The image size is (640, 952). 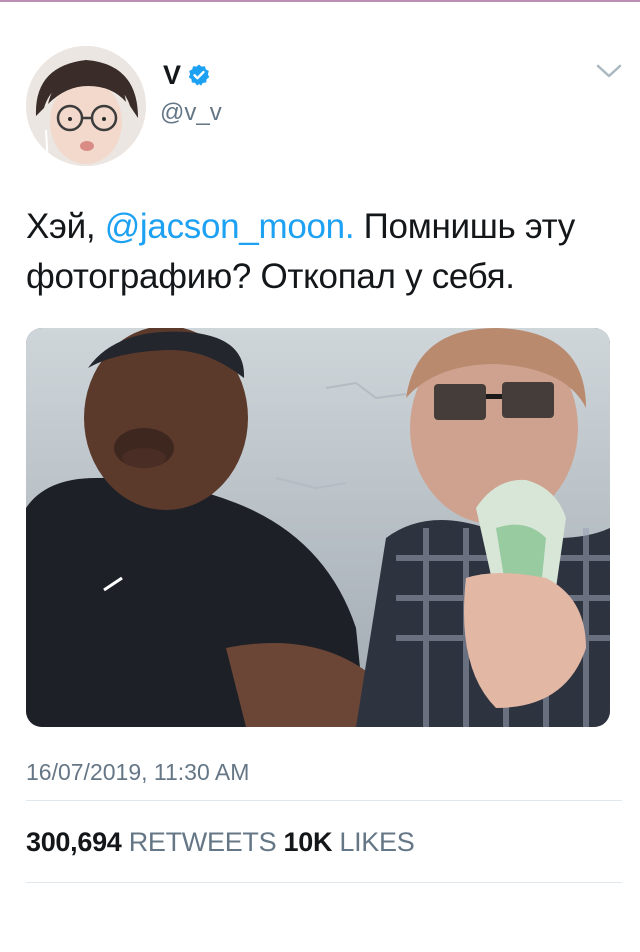 What do you see at coordinates (199, 75) in the screenshot?
I see `verified-badge-icon` at bounding box center [199, 75].